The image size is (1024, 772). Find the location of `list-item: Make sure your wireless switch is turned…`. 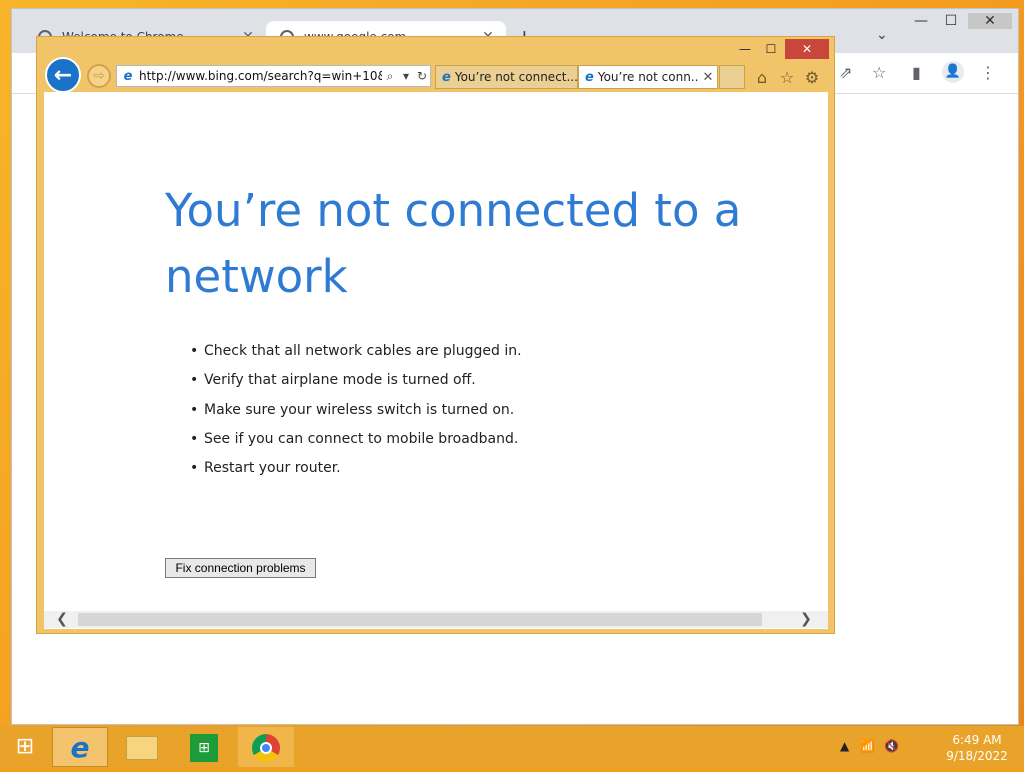

list-item: Make sure your wireless switch is turned… is located at coordinates (356, 412).